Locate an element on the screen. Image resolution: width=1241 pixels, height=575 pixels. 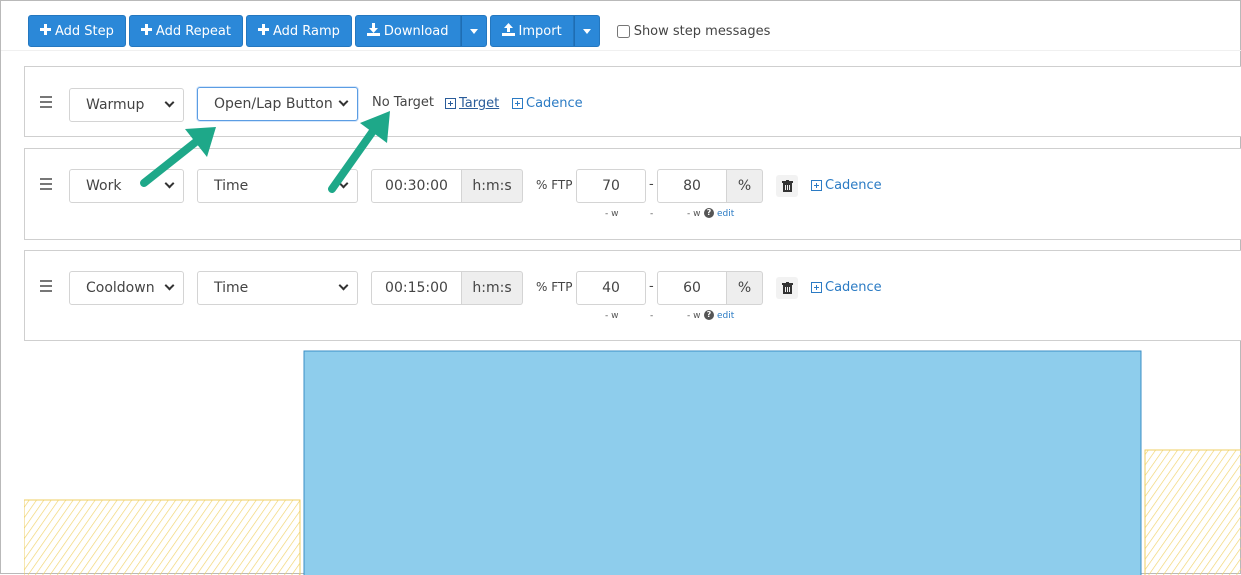
duration-type-value: Open/Lap Button is located at coordinates (273, 104).